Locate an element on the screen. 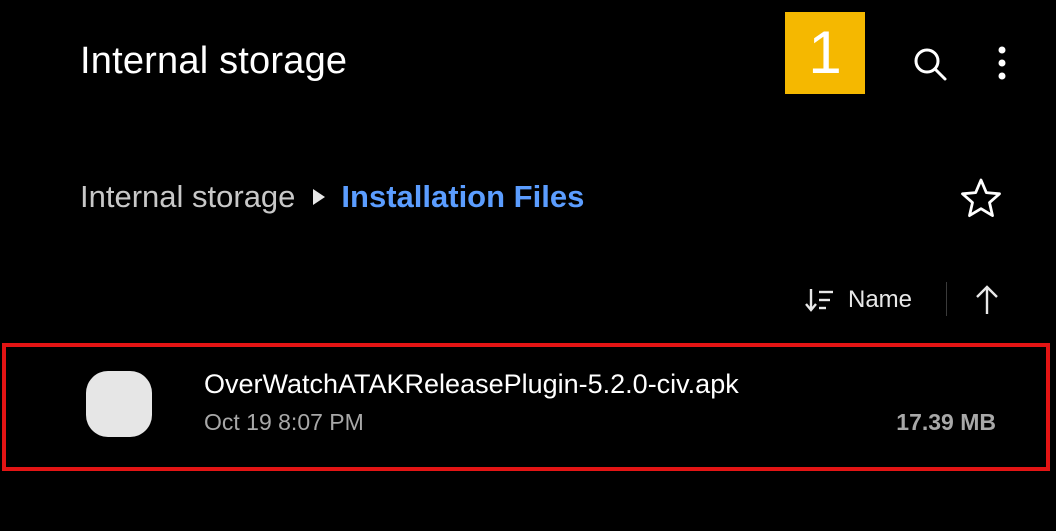  more-options-button is located at coordinates (1002, 64).